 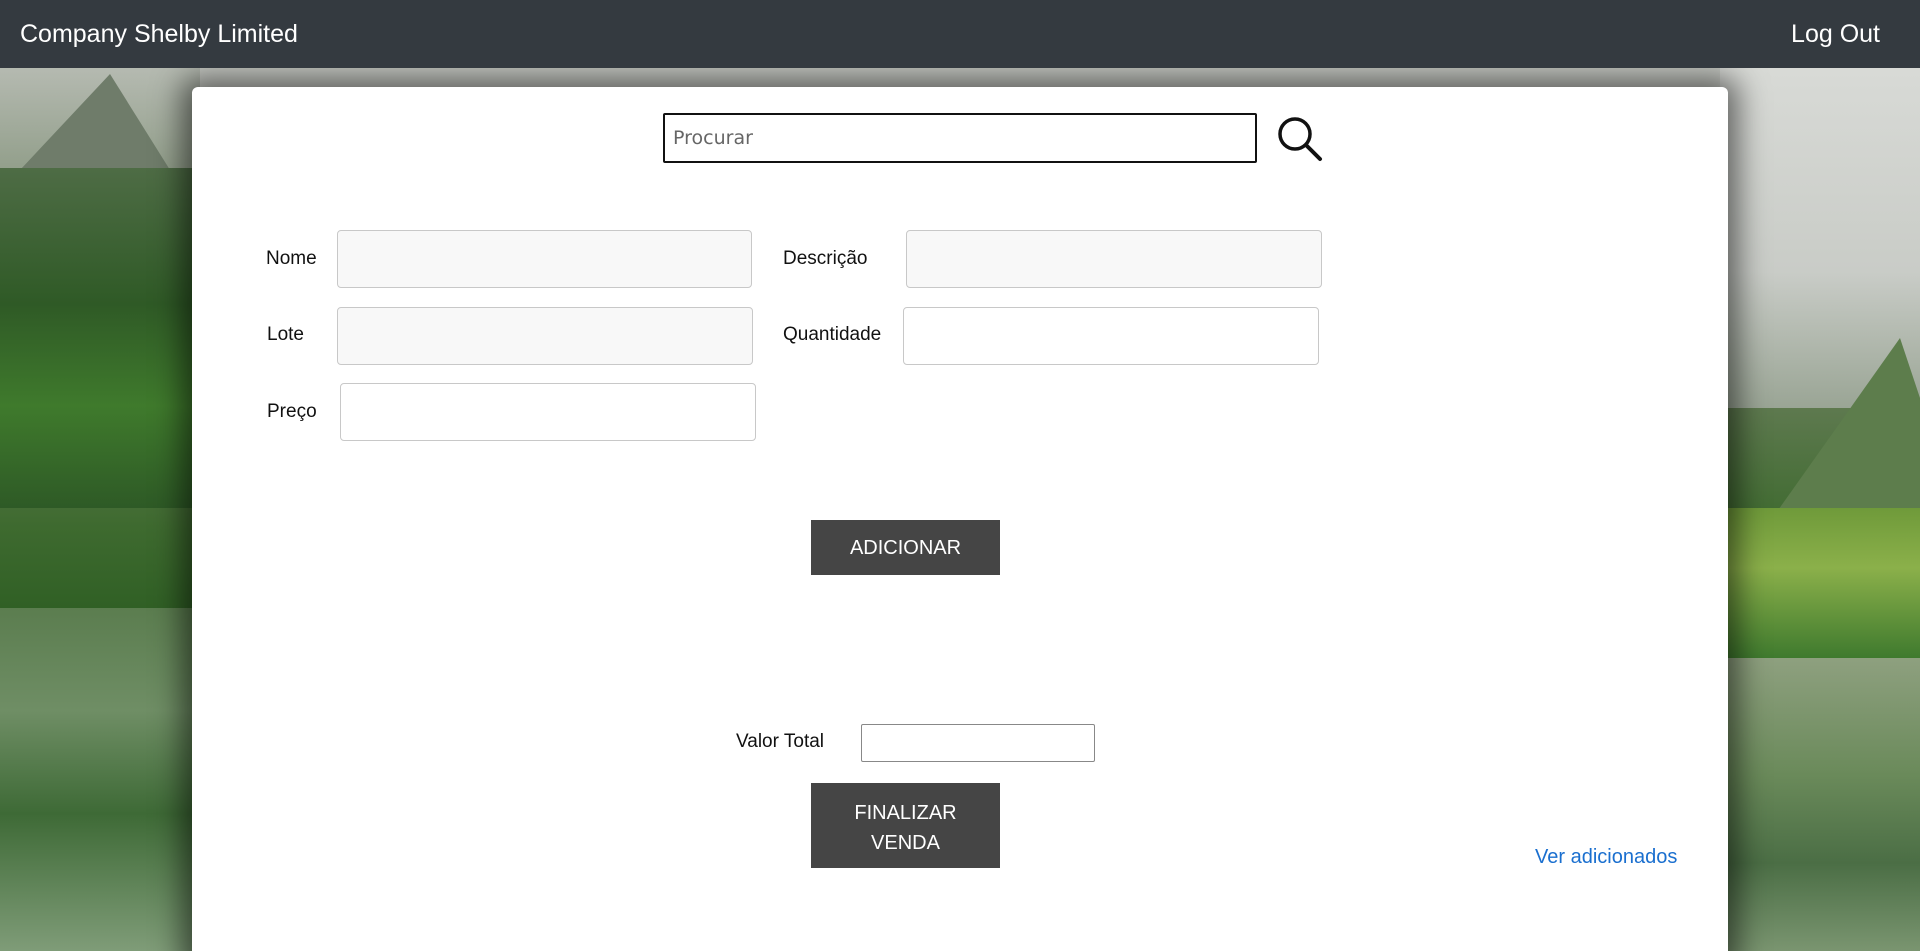 I want to click on search-input, so click(x=960, y=138).